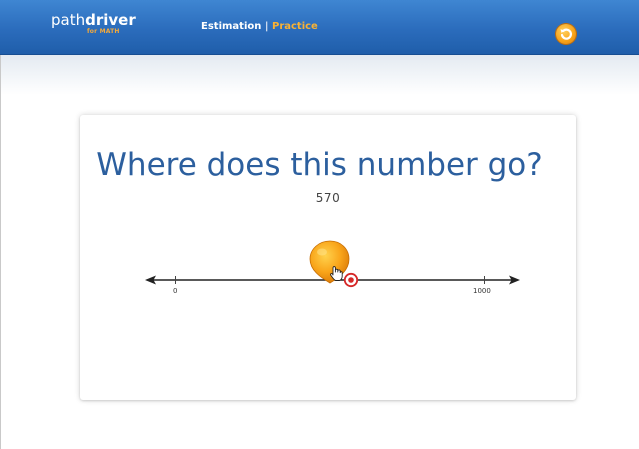 This screenshot has width=639, height=449. What do you see at coordinates (322, 252) in the screenshot?
I see `balloon-highlight` at bounding box center [322, 252].